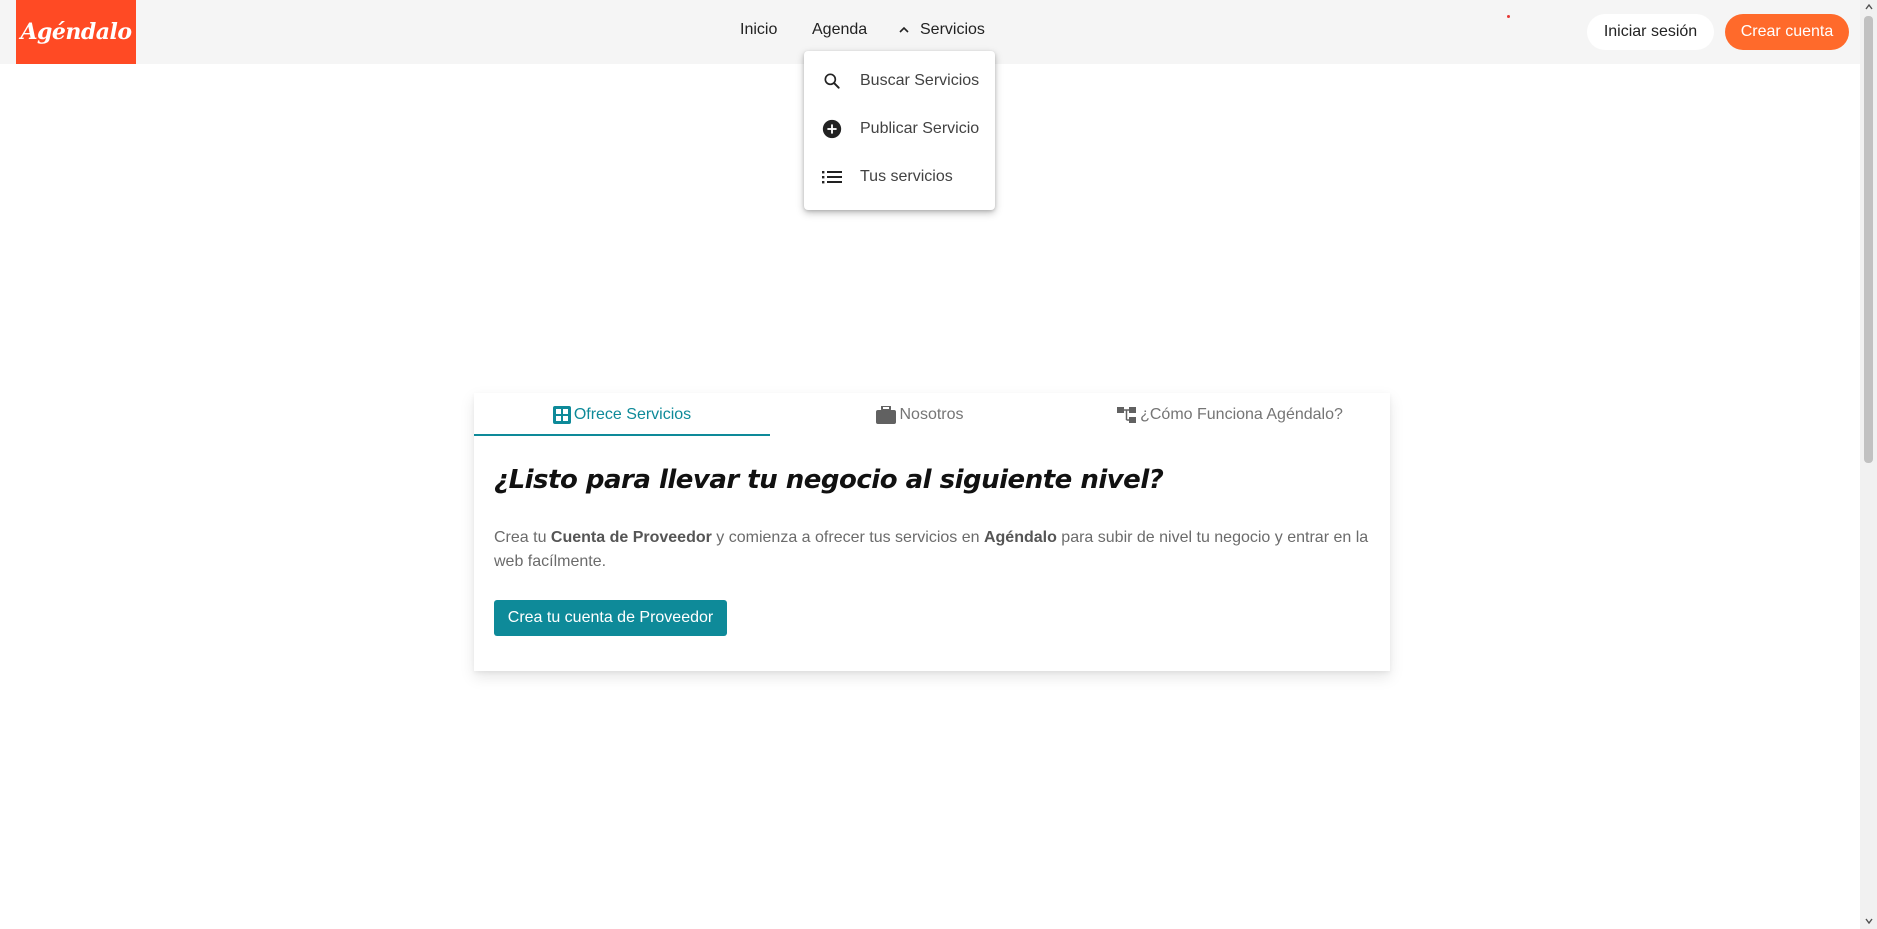 The width and height of the screenshot is (1877, 929). I want to click on nav-inicio: Inicio, so click(758, 30).